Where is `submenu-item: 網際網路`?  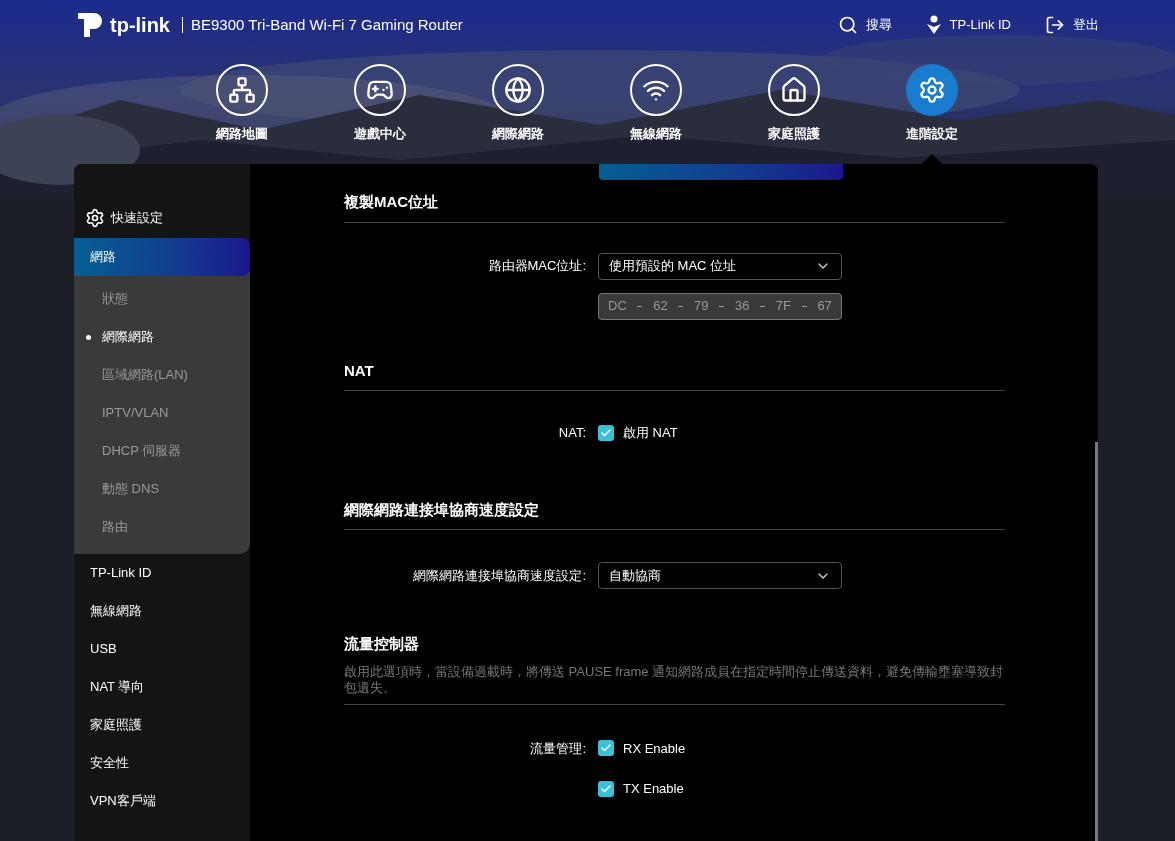 submenu-item: 網際網路 is located at coordinates (162, 337).